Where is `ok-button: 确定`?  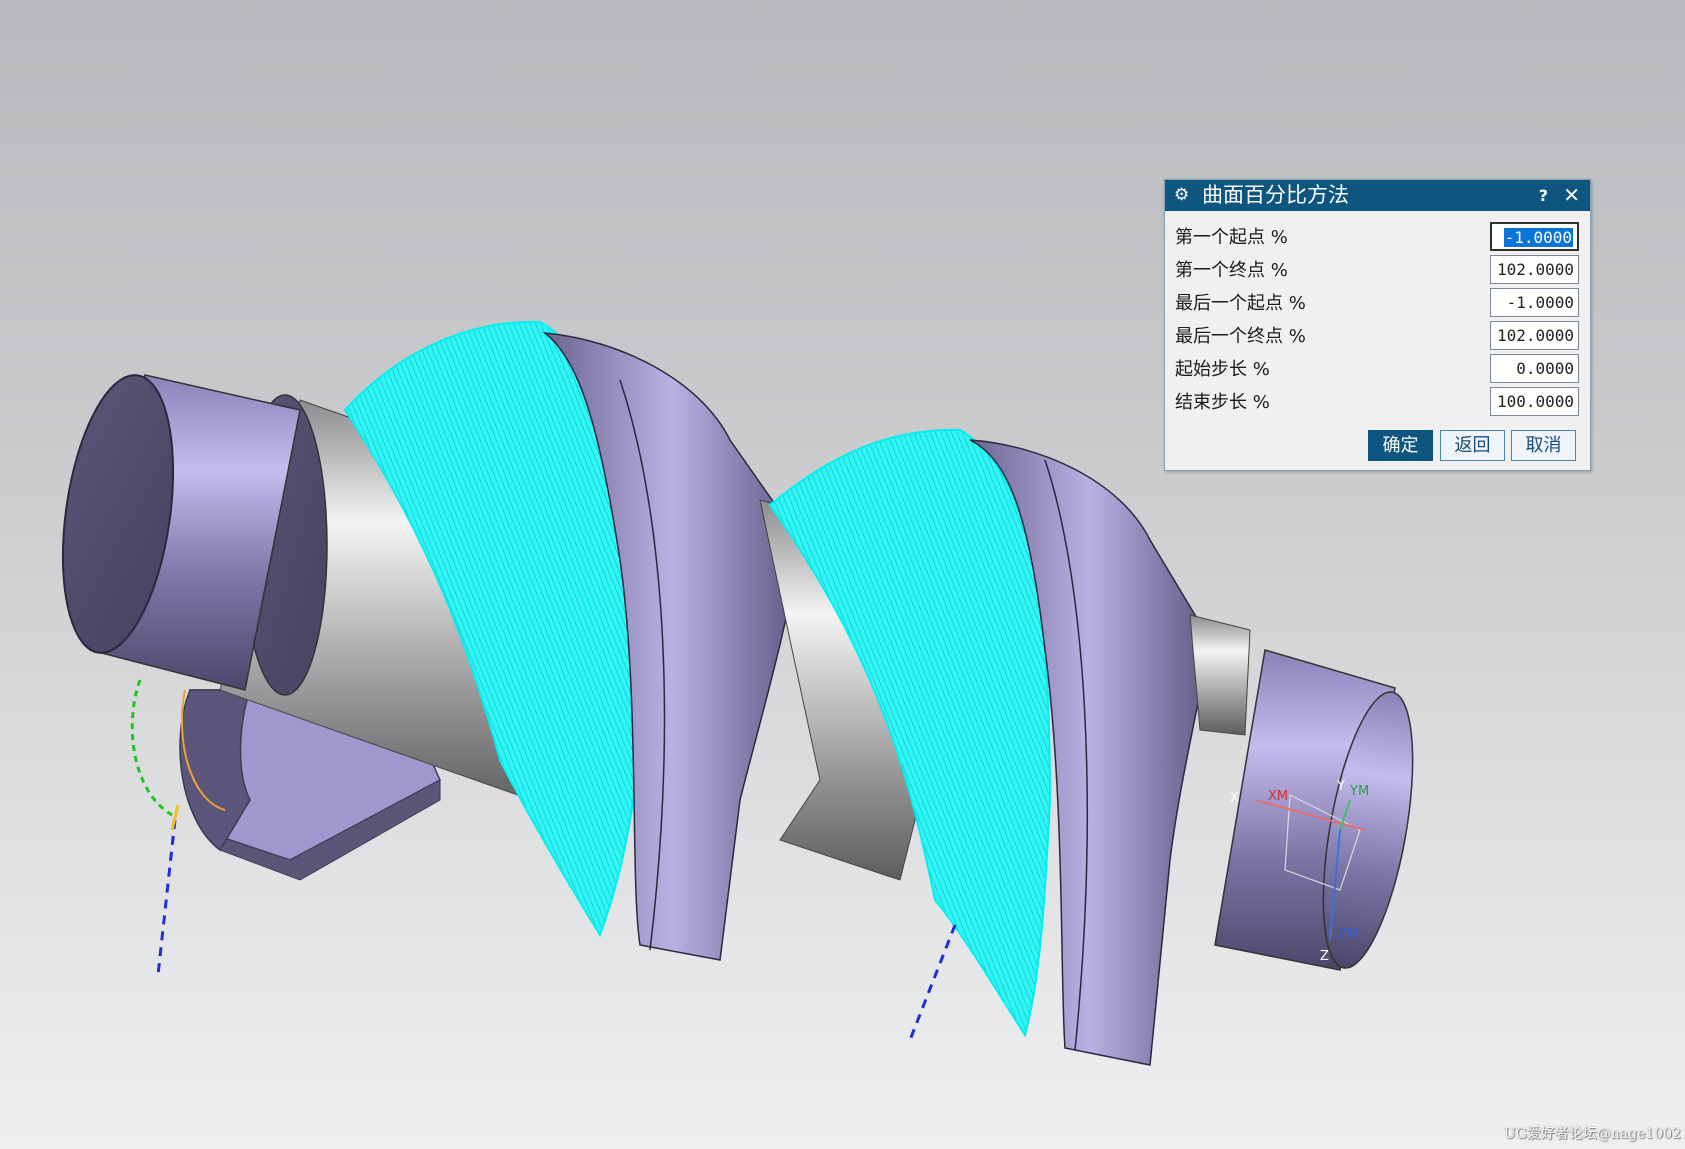
ok-button: 确定 is located at coordinates (1400, 445).